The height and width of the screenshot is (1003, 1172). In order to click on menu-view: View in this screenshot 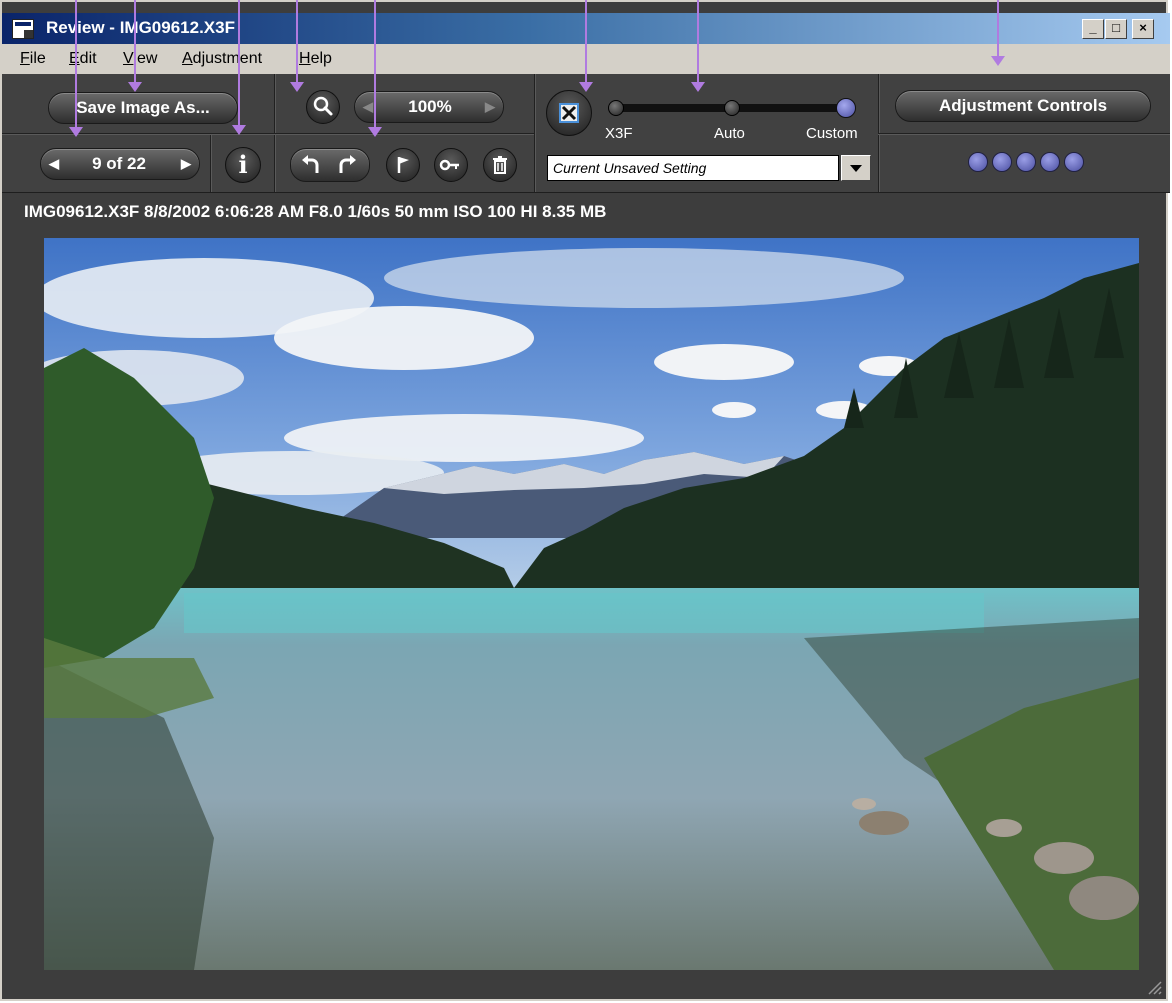, I will do `click(140, 59)`.